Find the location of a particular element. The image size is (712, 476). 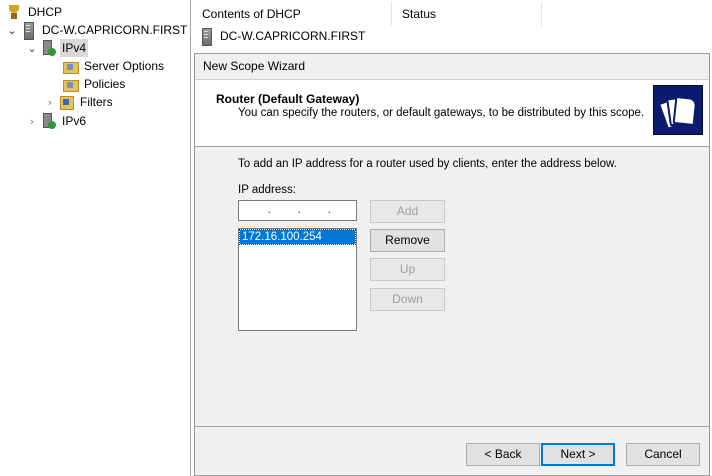

tree-label-ipv4: IPv4 is located at coordinates (74, 48).